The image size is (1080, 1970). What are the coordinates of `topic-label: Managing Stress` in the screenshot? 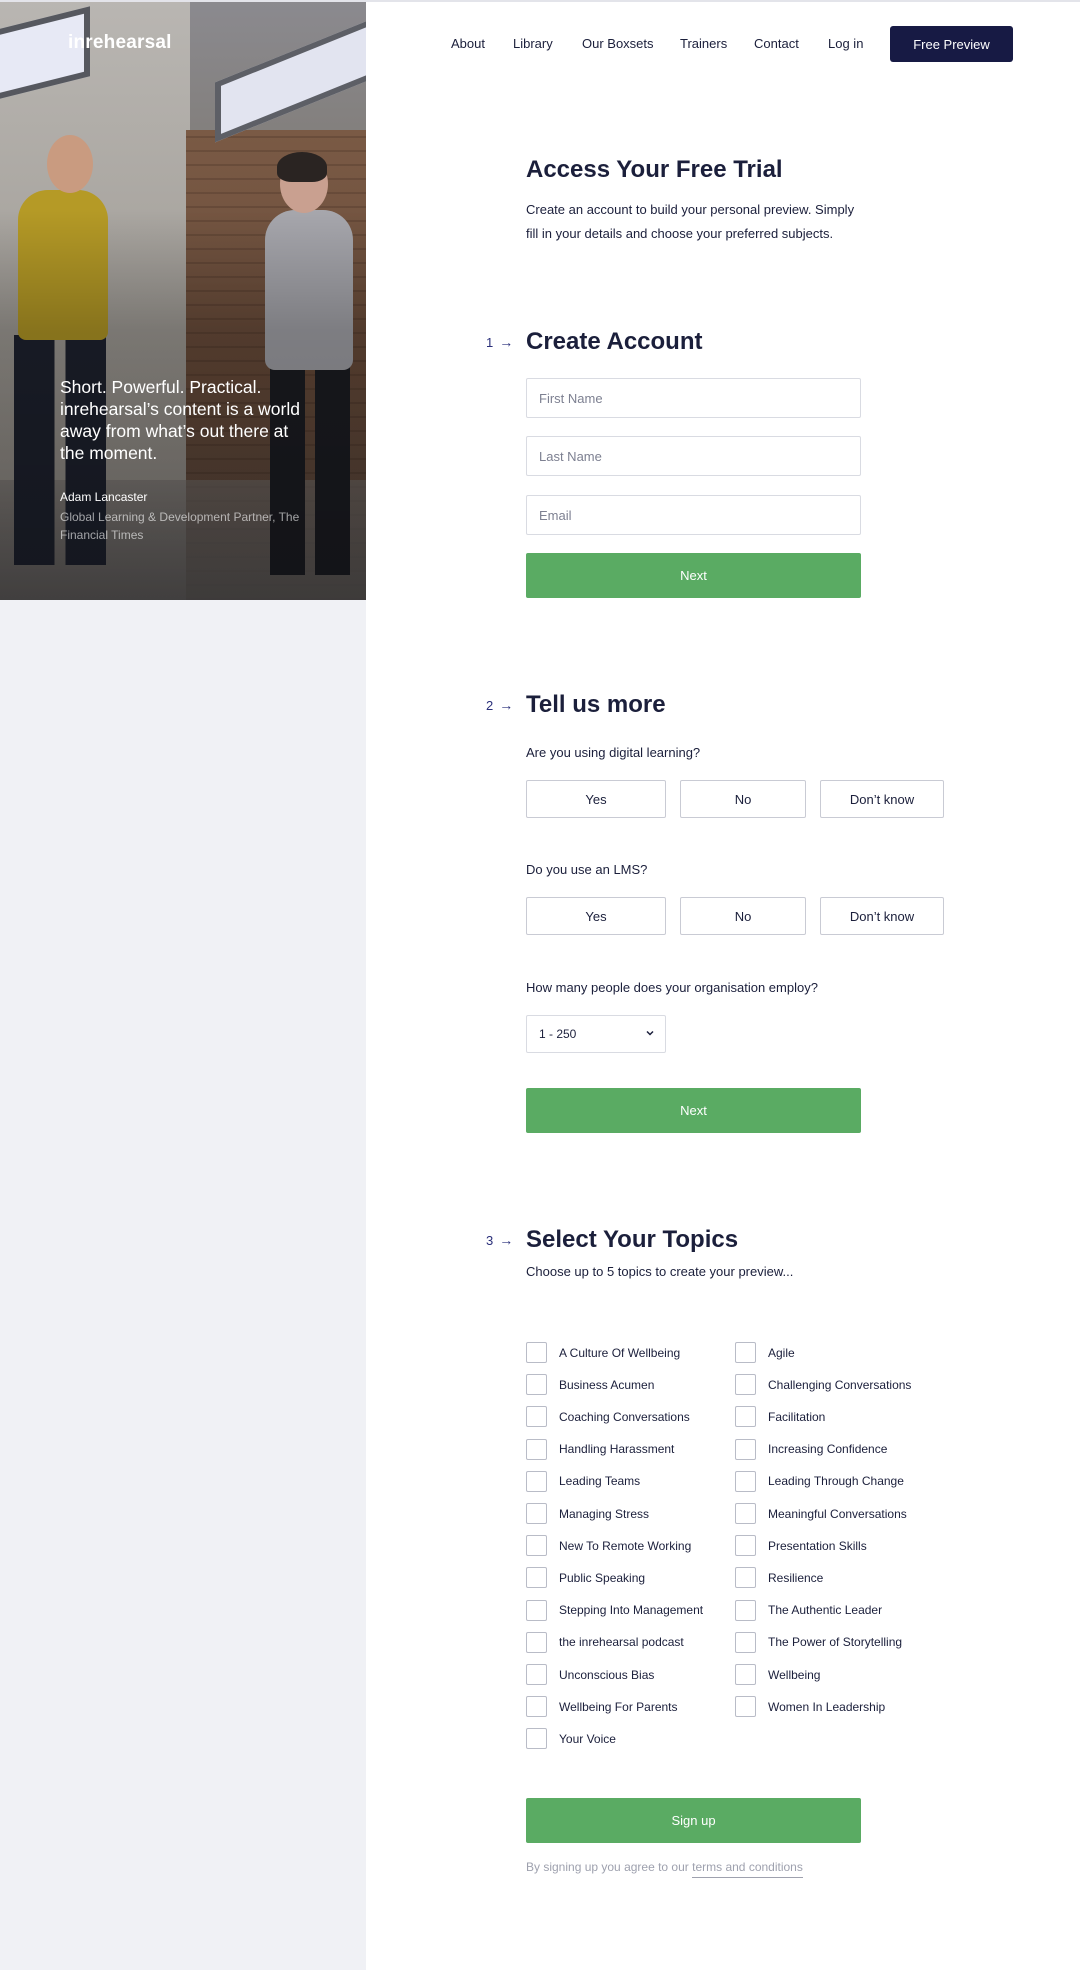 It's located at (604, 1513).